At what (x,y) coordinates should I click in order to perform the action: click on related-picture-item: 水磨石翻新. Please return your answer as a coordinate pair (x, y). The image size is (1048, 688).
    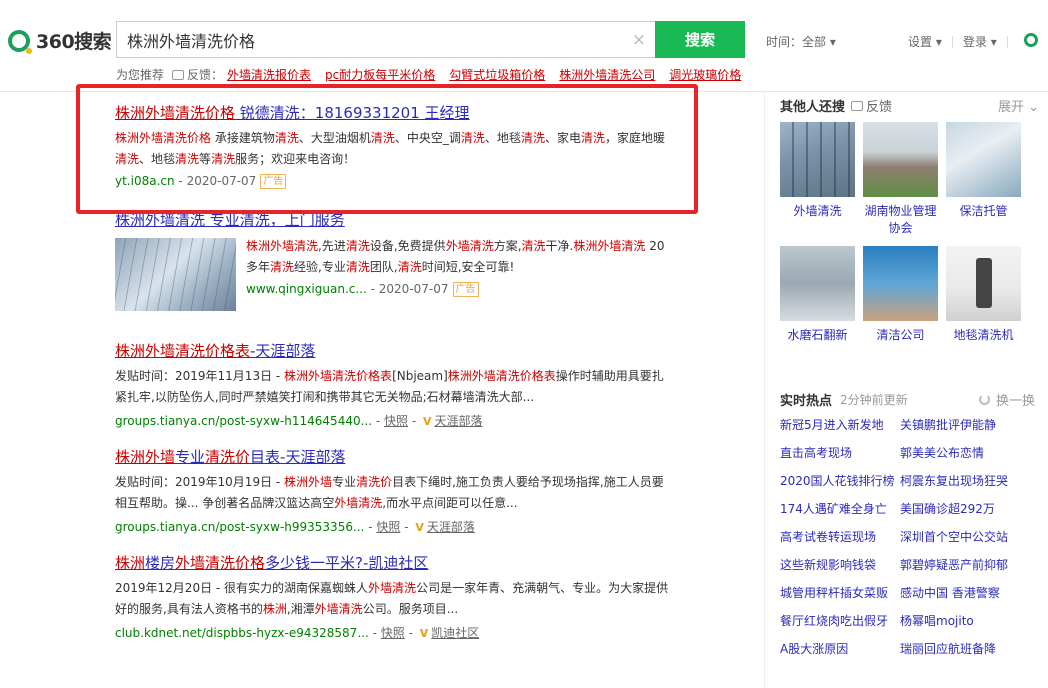
    Looking at the image, I should click on (817, 295).